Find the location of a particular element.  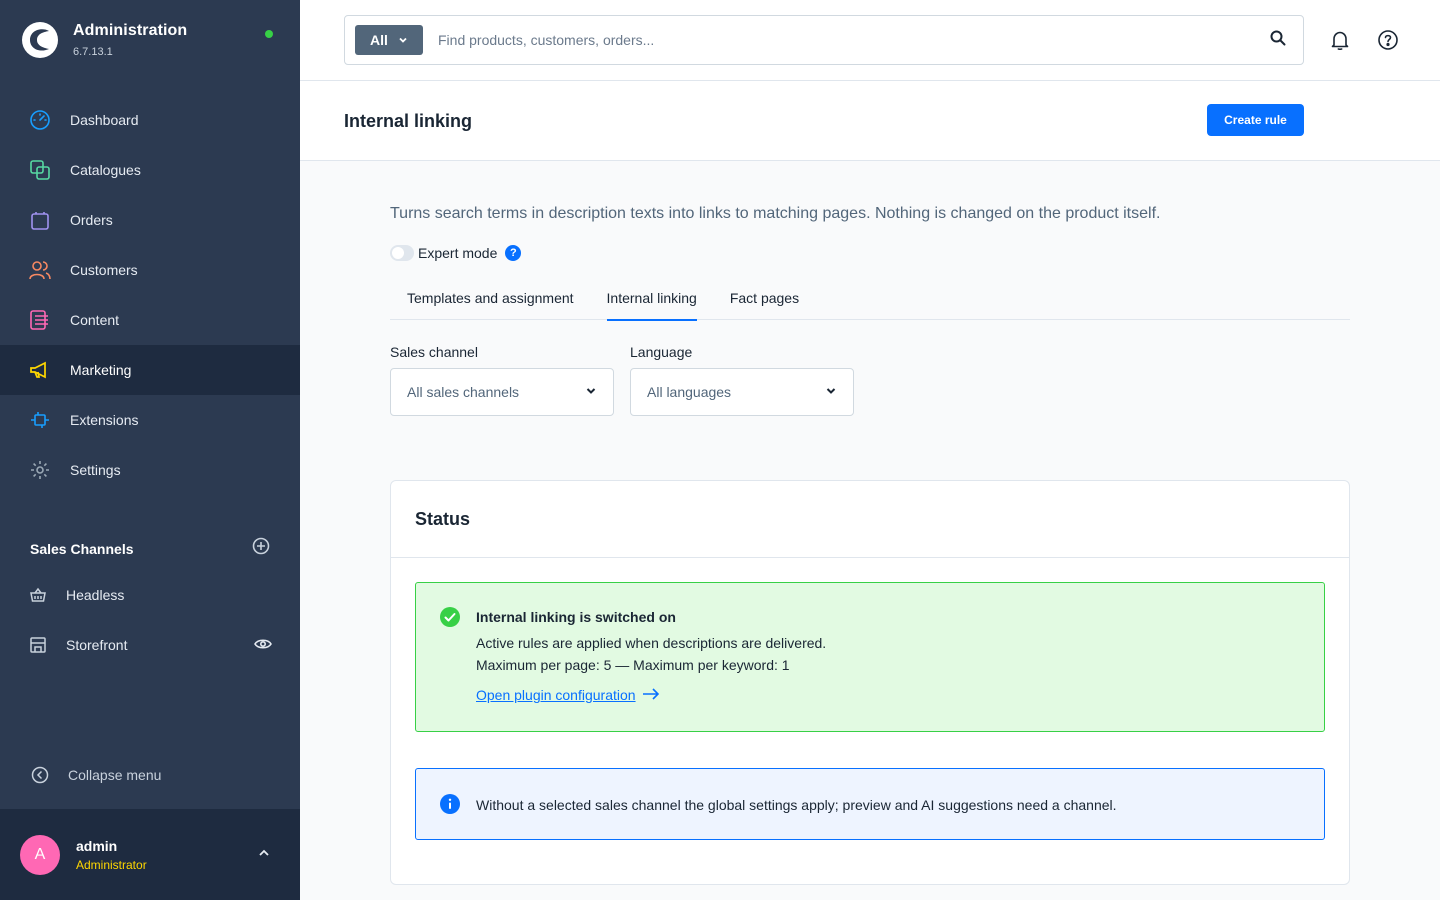

plugin-config-link-label: Open plugin configuration is located at coordinates (556, 695).